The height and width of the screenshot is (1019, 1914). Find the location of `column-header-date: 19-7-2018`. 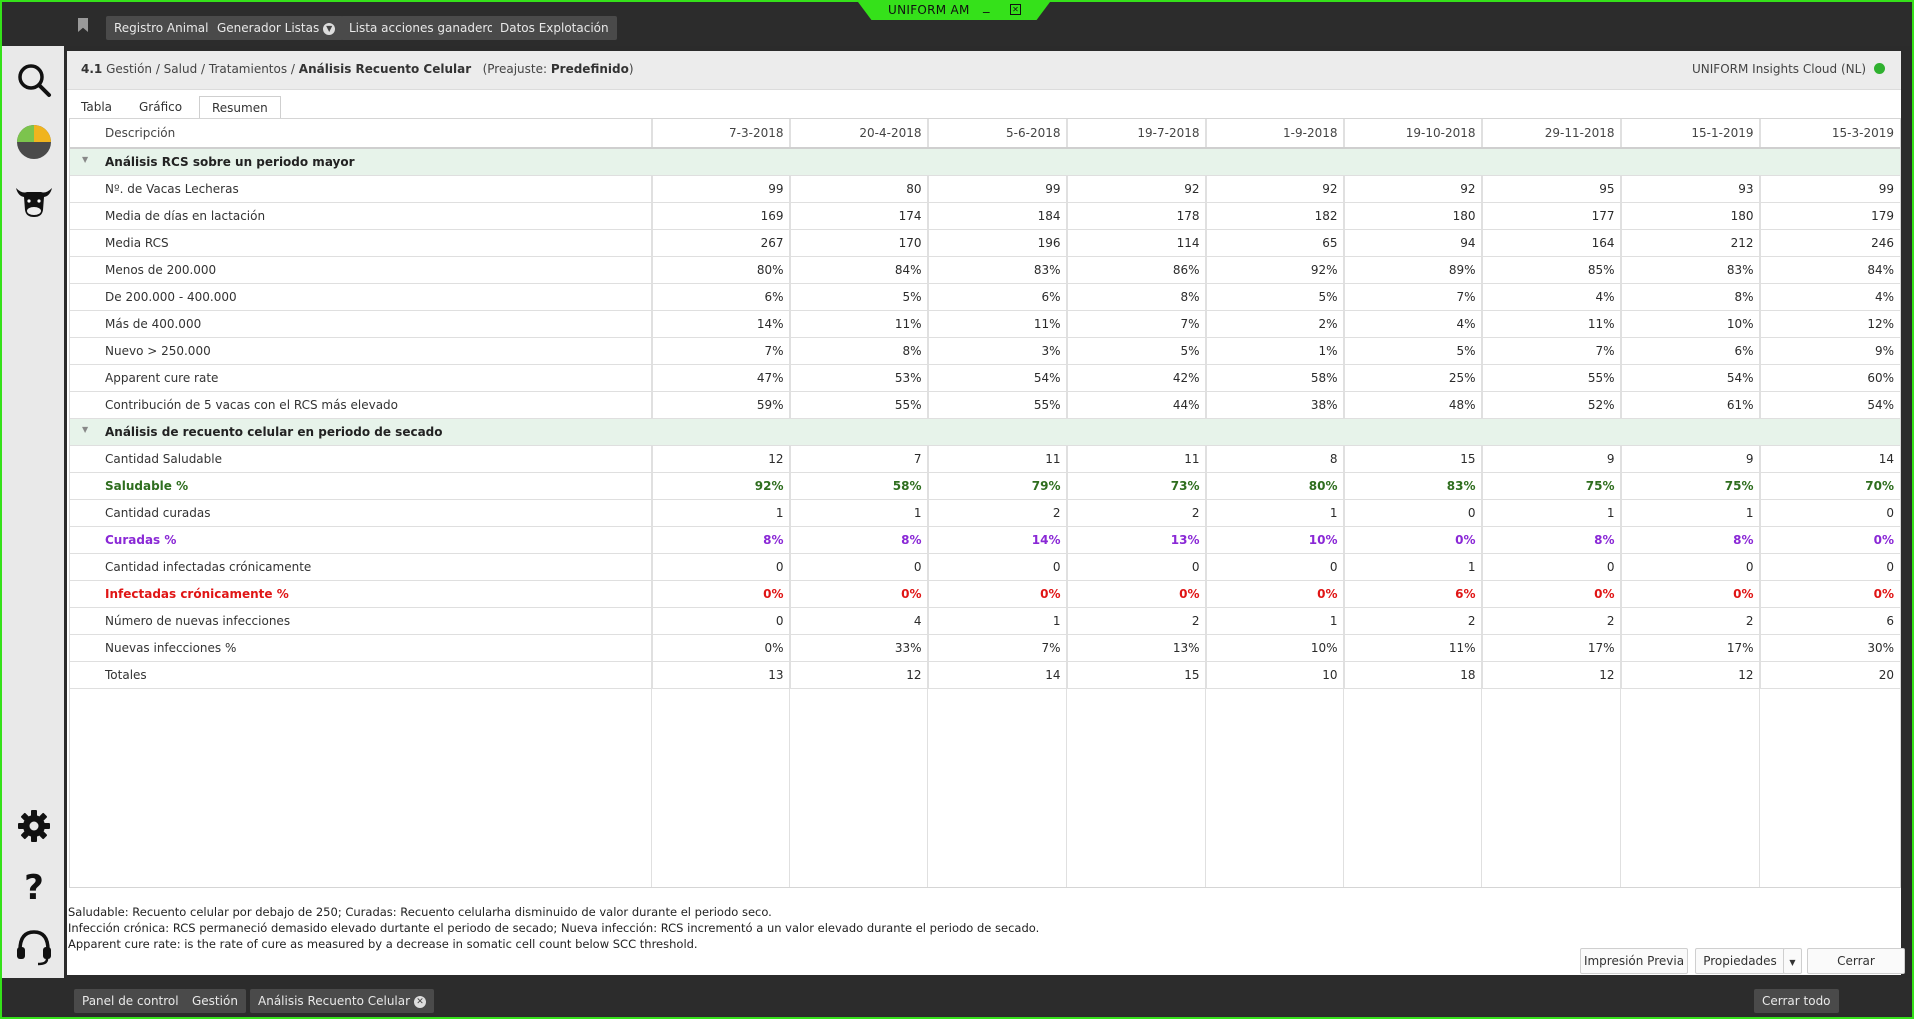

column-header-date: 19-7-2018 is located at coordinates (1136, 134).